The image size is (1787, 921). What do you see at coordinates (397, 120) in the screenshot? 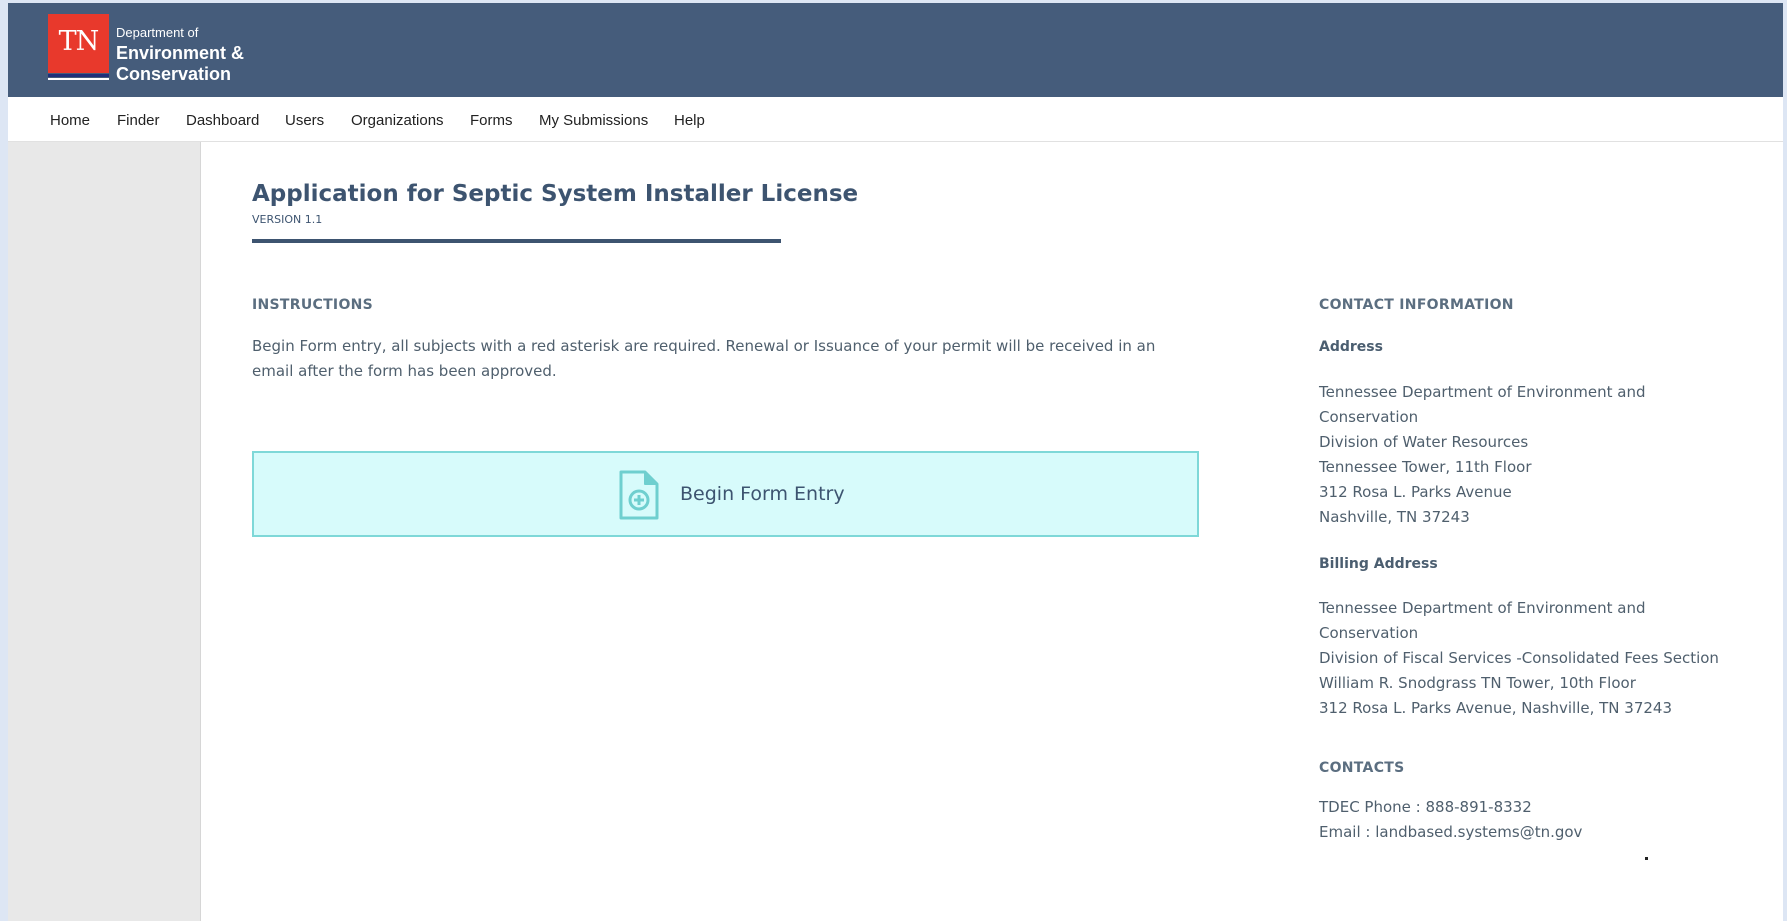
I see `nav-organizations: Organizations` at bounding box center [397, 120].